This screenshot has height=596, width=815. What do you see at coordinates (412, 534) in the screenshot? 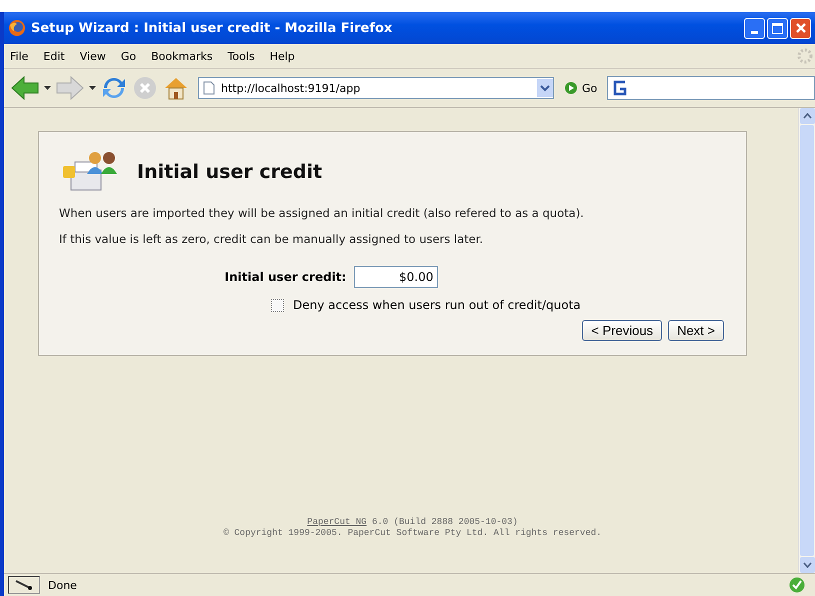
I see `copyright-text: © Copyright 1999-2005. PaperCut Software Pty Ltd. All rights reserved.` at bounding box center [412, 534].